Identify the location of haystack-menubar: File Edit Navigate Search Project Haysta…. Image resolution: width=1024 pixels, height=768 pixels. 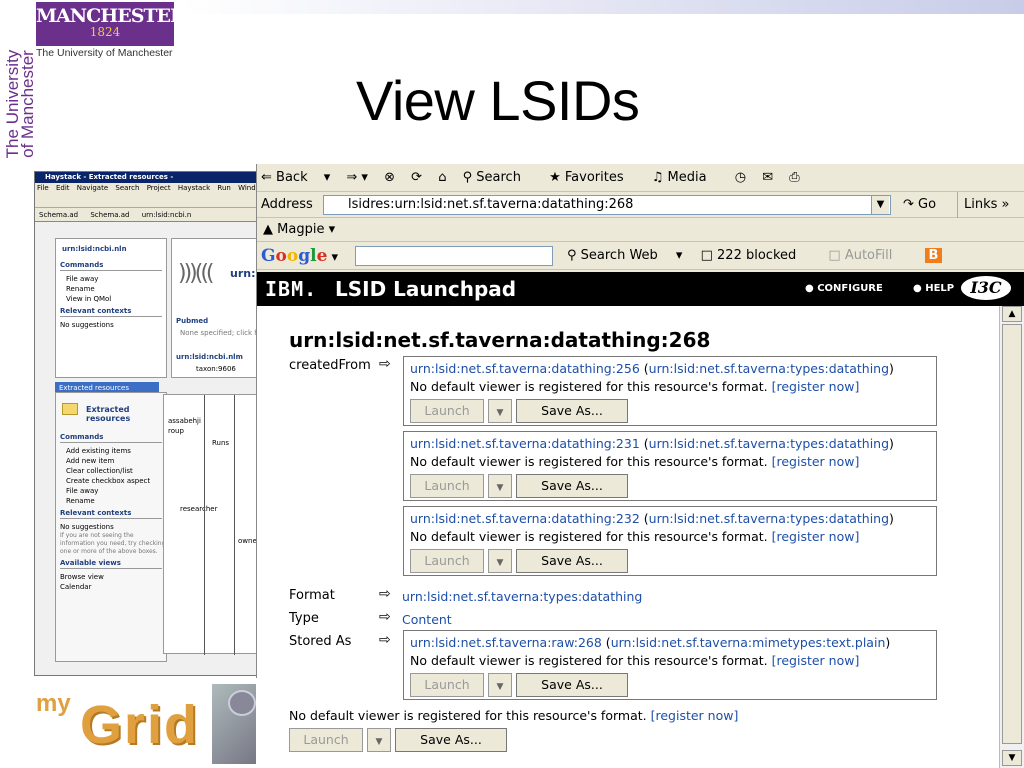
(151, 188).